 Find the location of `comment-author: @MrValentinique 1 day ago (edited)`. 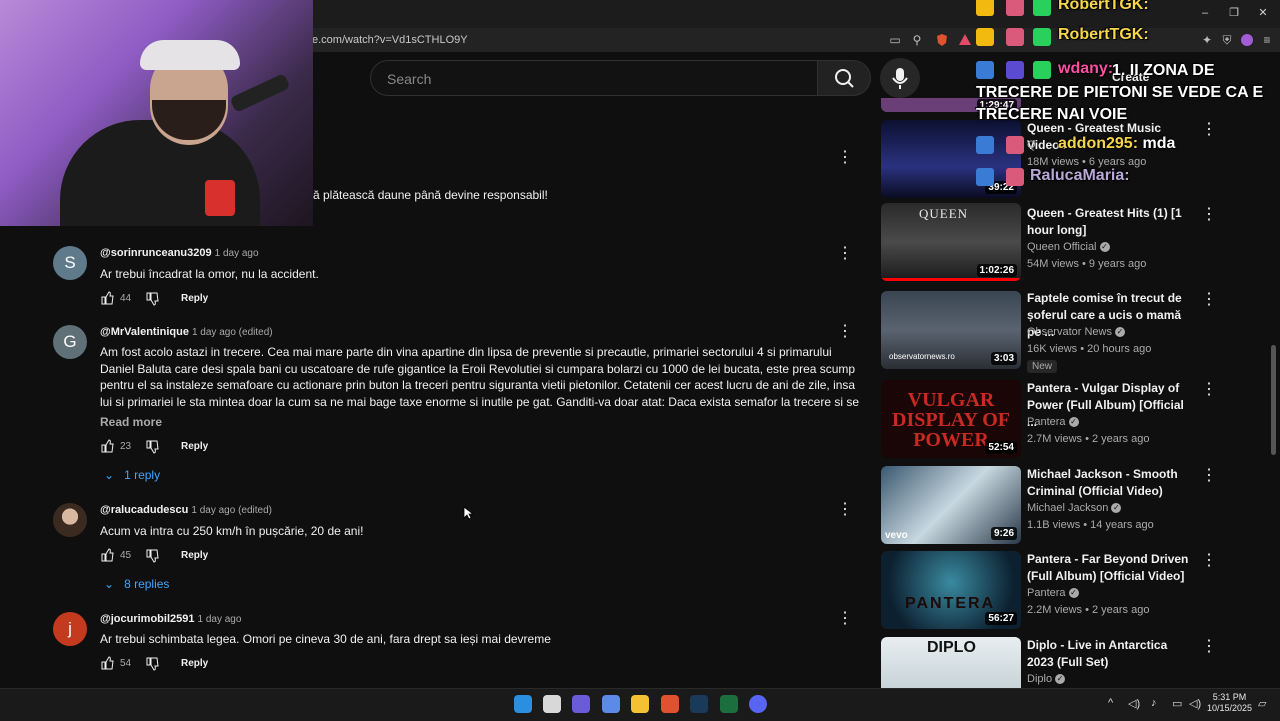

comment-author: @MrValentinique 1 day ago (edited) is located at coordinates (186, 332).